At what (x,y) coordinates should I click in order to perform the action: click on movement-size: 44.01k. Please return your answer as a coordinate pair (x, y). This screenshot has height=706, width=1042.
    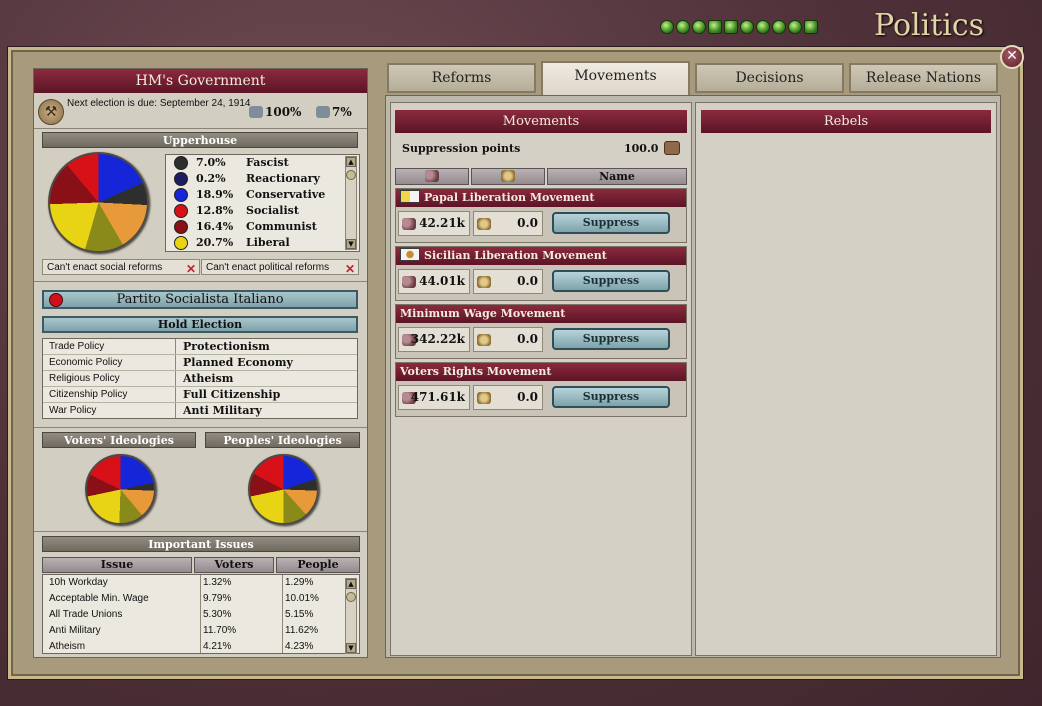
    Looking at the image, I should click on (434, 281).